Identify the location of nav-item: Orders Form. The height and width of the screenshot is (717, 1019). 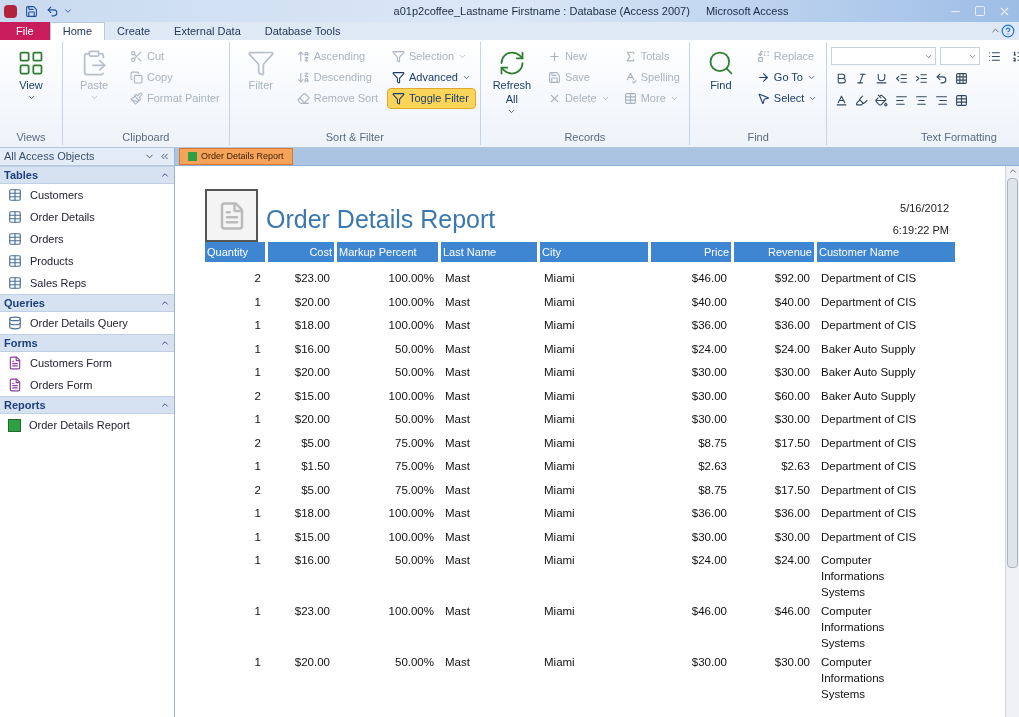
(87, 385).